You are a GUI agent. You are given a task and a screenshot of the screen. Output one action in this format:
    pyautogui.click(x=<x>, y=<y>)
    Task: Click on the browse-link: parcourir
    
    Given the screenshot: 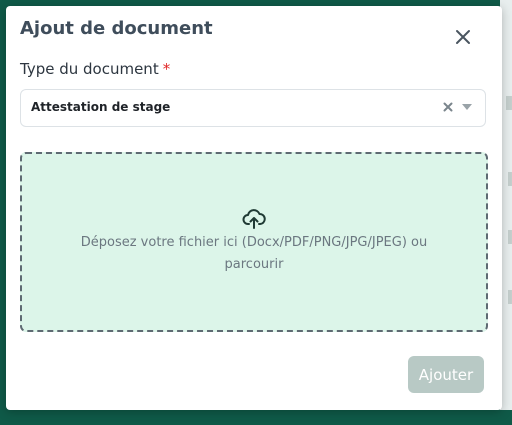 What is the action you would take?
    pyautogui.click(x=254, y=265)
    